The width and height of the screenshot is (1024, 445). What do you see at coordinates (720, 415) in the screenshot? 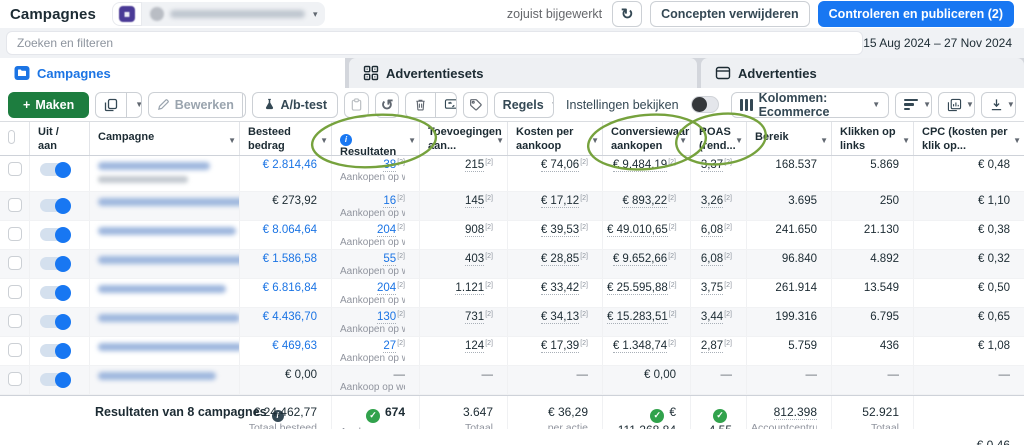
I see `check-icon: ✓` at bounding box center [720, 415].